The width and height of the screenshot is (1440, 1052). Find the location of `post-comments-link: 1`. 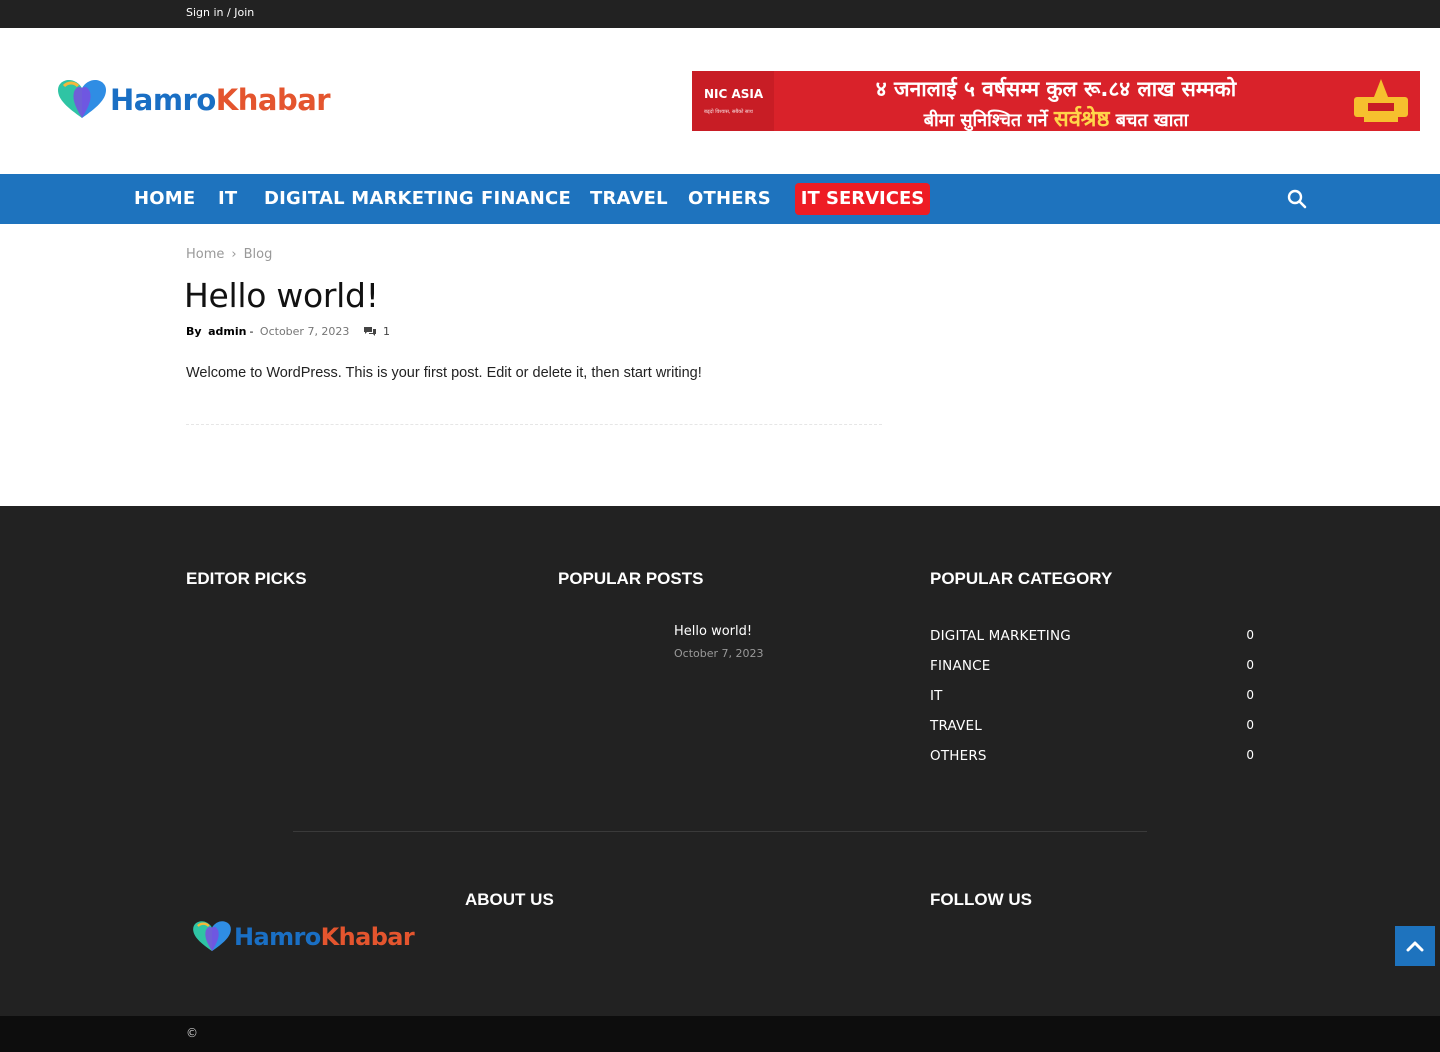

post-comments-link: 1 is located at coordinates (376, 331).